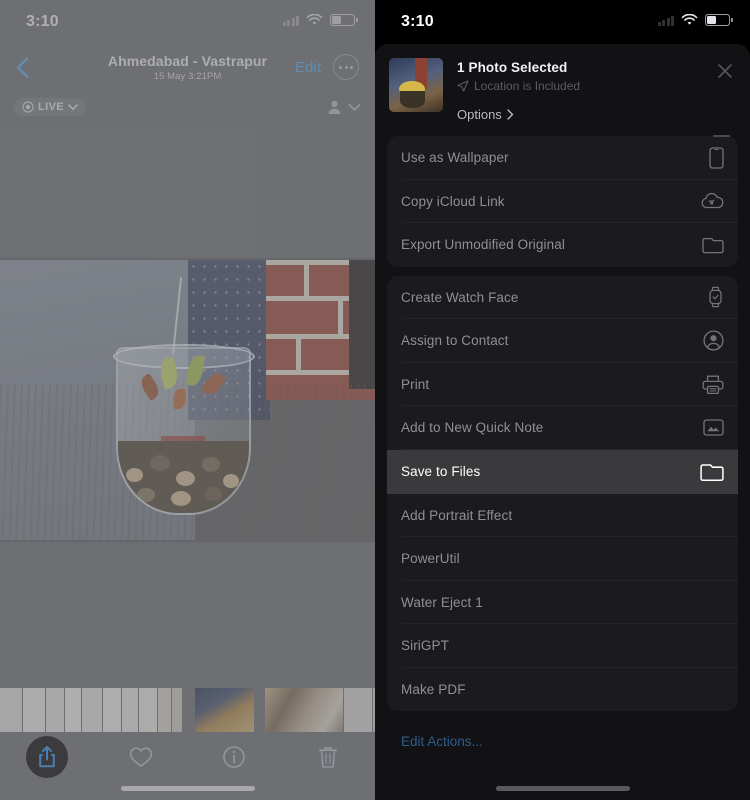  What do you see at coordinates (562, 341) in the screenshot?
I see `menu-item-assign-to-contact: Assign to Contact` at bounding box center [562, 341].